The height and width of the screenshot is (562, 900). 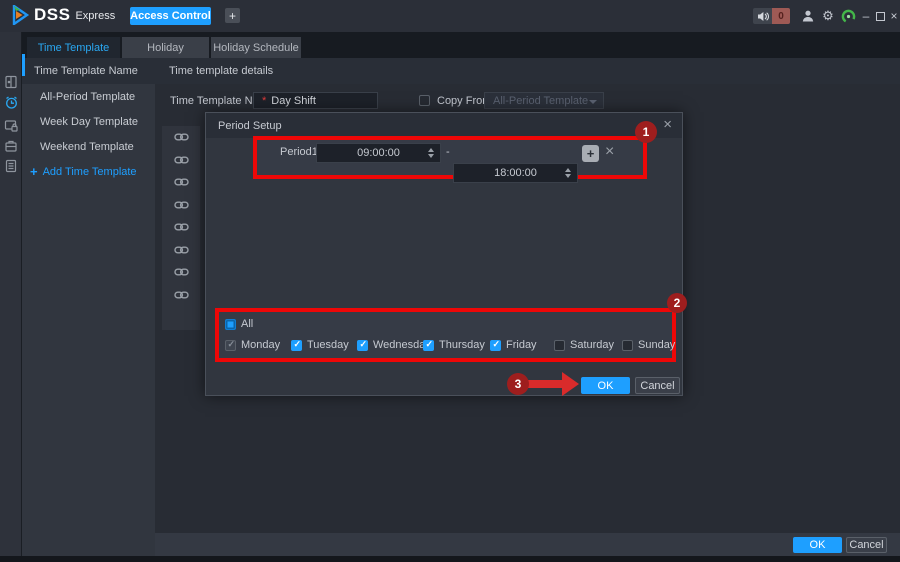 I want to click on add-time-template-label: Add Time Template, so click(x=89, y=171).